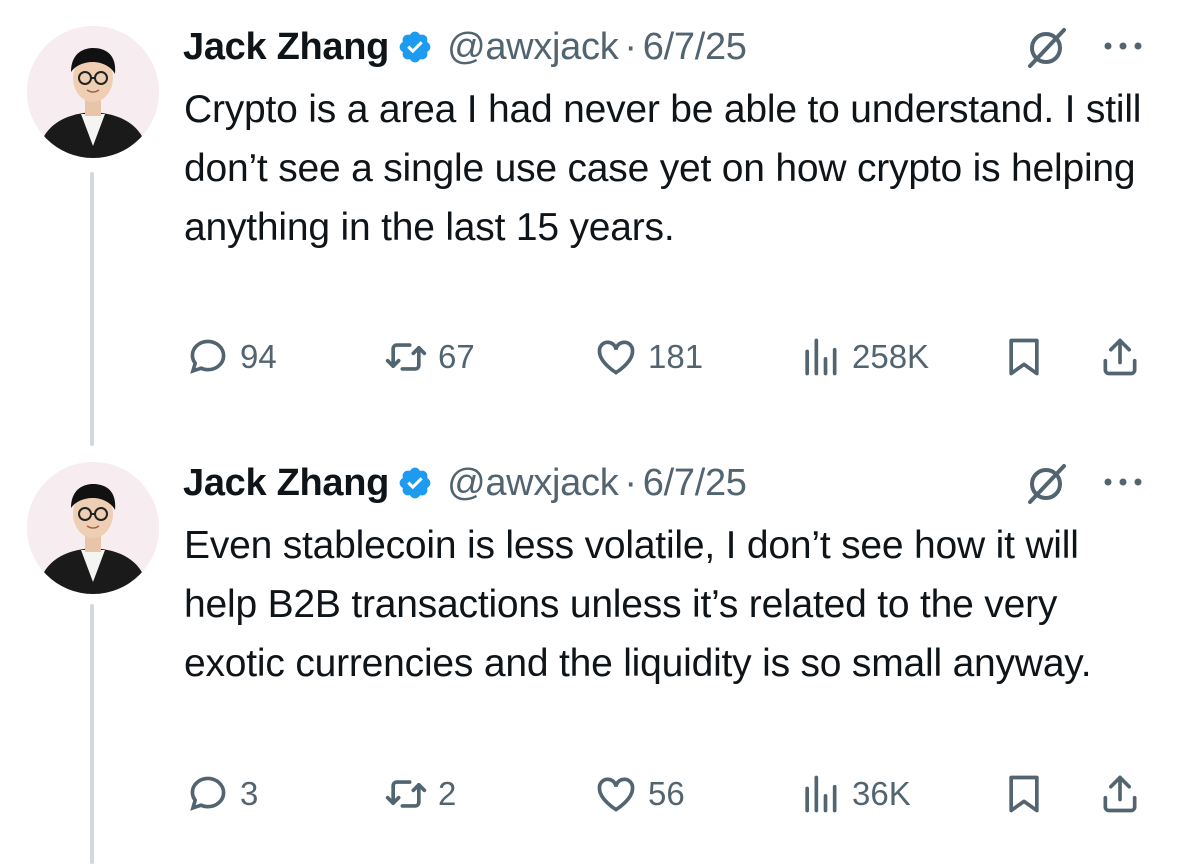 This screenshot has height=864, width=1179. I want to click on repost-button: 2, so click(420, 794).